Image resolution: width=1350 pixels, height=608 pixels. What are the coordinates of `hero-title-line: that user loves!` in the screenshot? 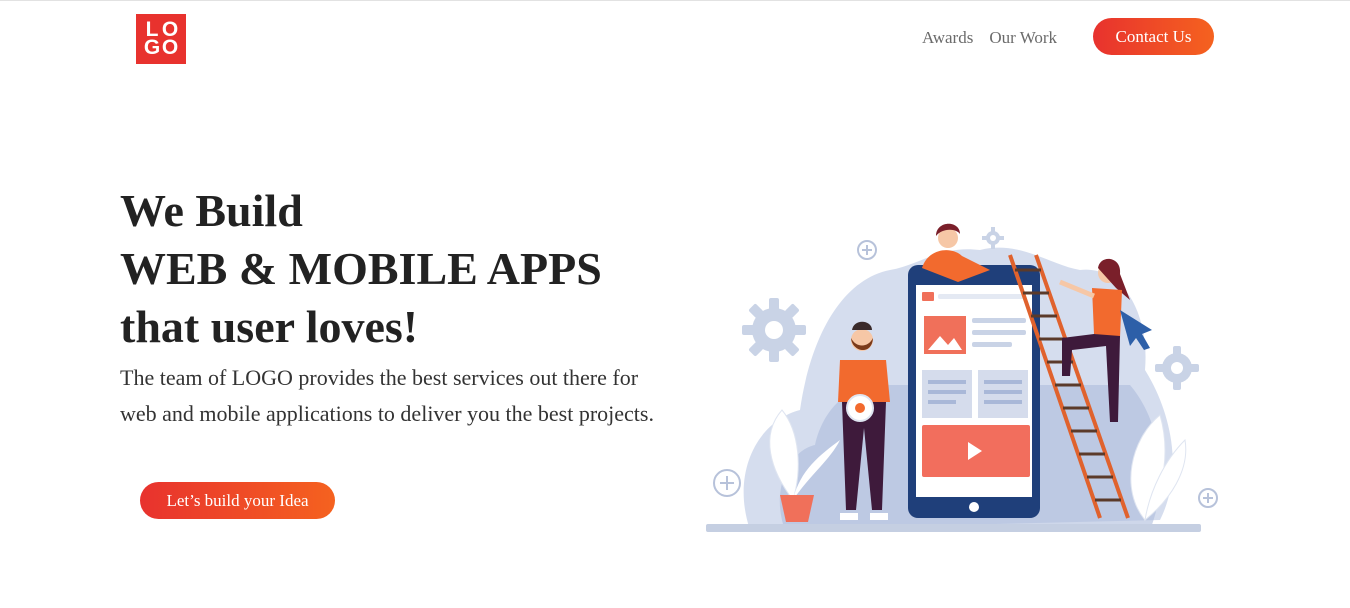 It's located at (269, 326).